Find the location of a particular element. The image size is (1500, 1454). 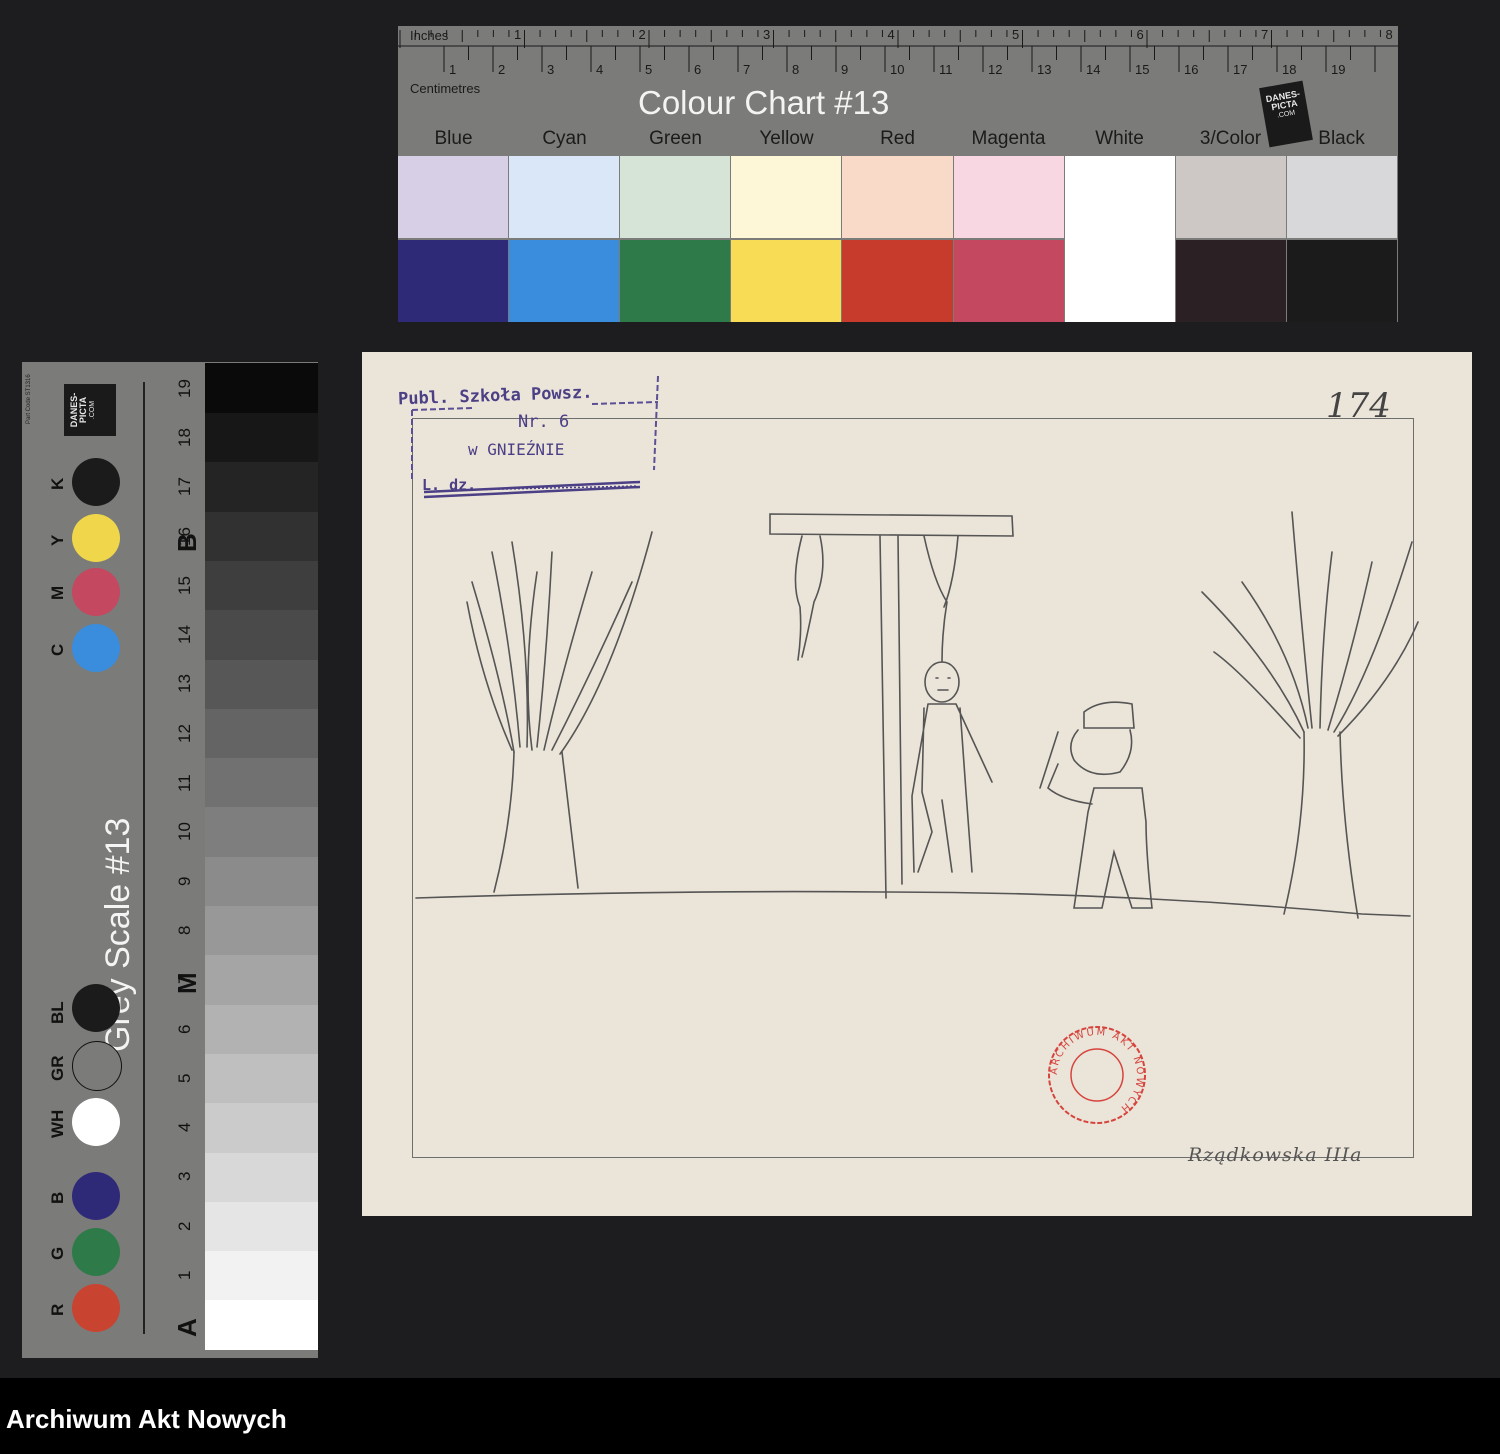

cm-number: 15 is located at coordinates (1142, 69).